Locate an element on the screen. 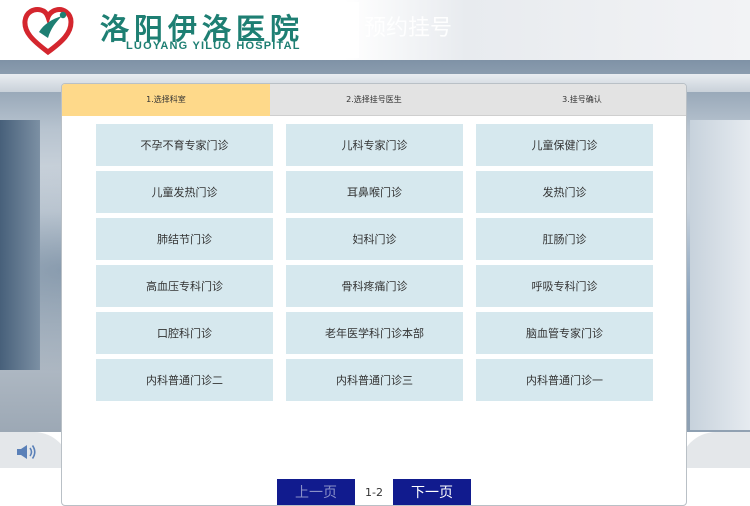 This screenshot has height=506, width=750. header-bar: 洛阳伊洛医院 LUOYANG YILUO HOSPITAL 预约挂号 is located at coordinates (375, 30).